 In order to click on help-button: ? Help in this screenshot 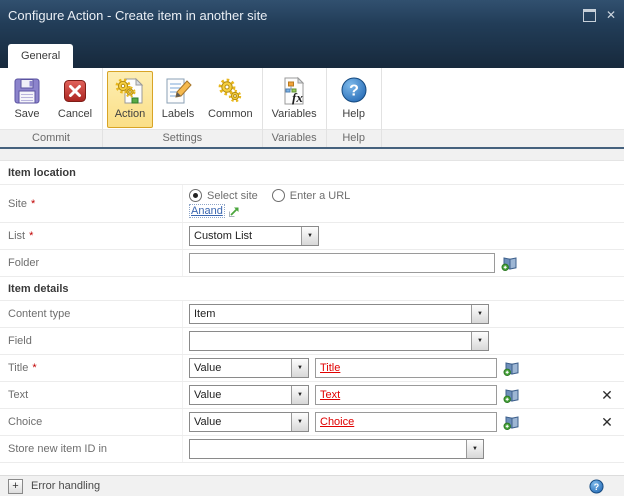, I will do `click(354, 99)`.